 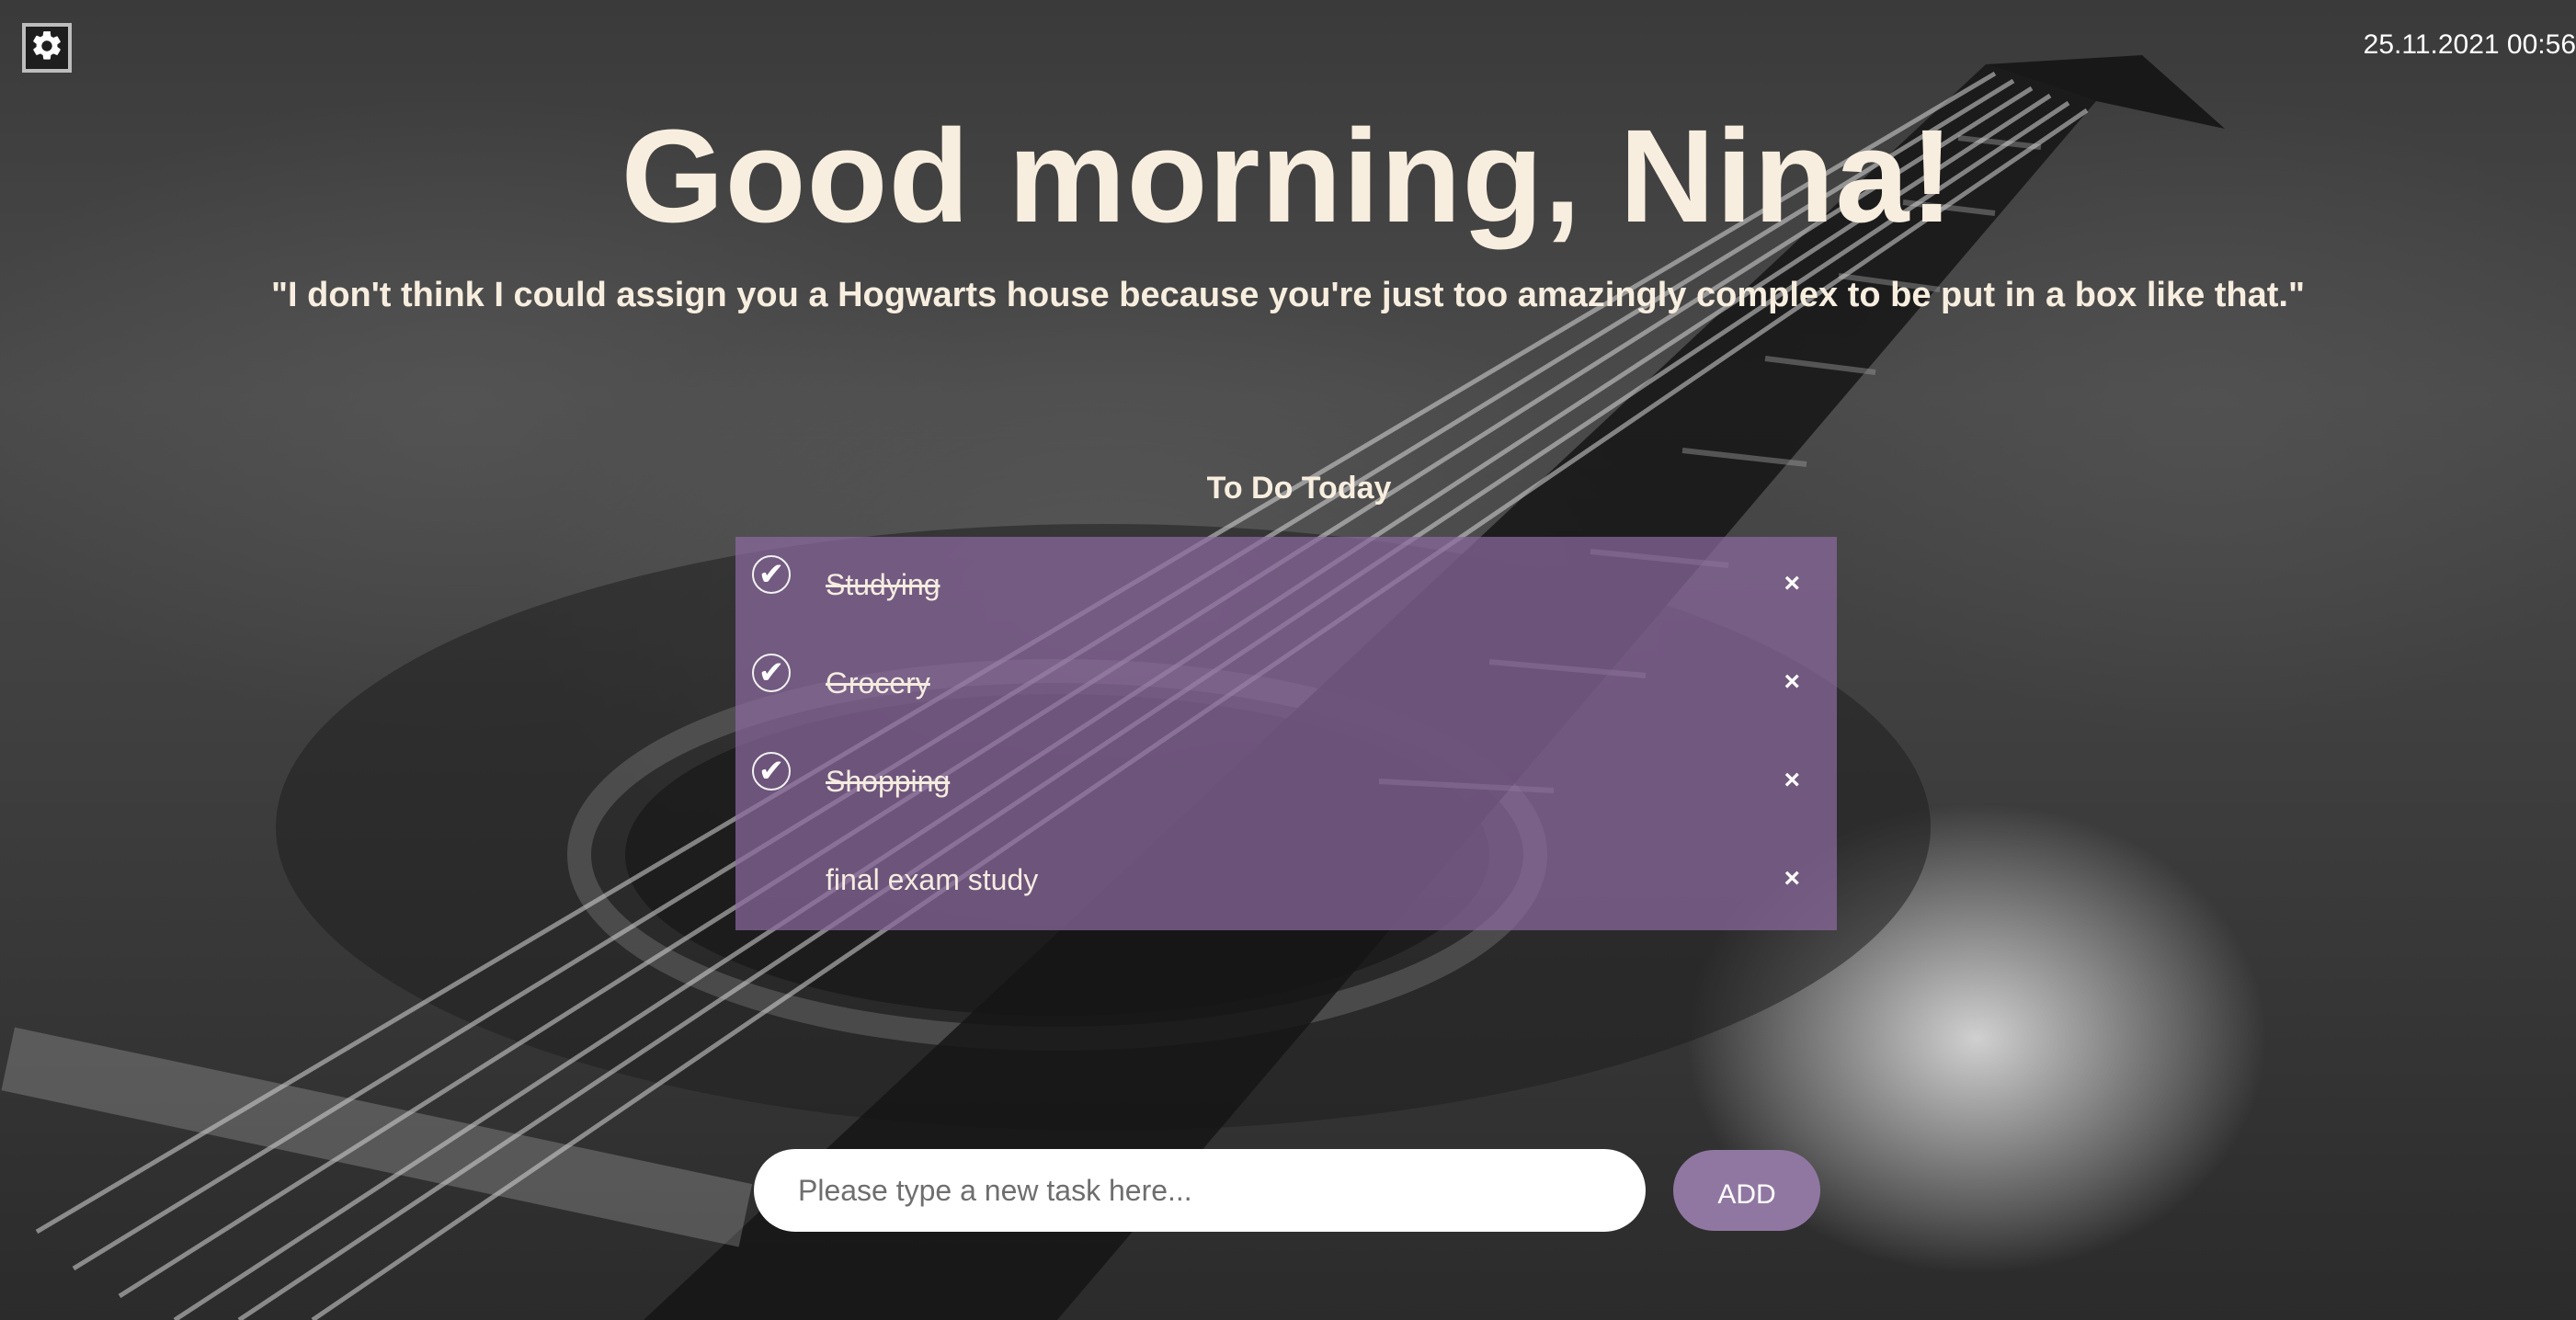 What do you see at coordinates (1286, 684) in the screenshot?
I see `todo-item: ✔ Grocery ×` at bounding box center [1286, 684].